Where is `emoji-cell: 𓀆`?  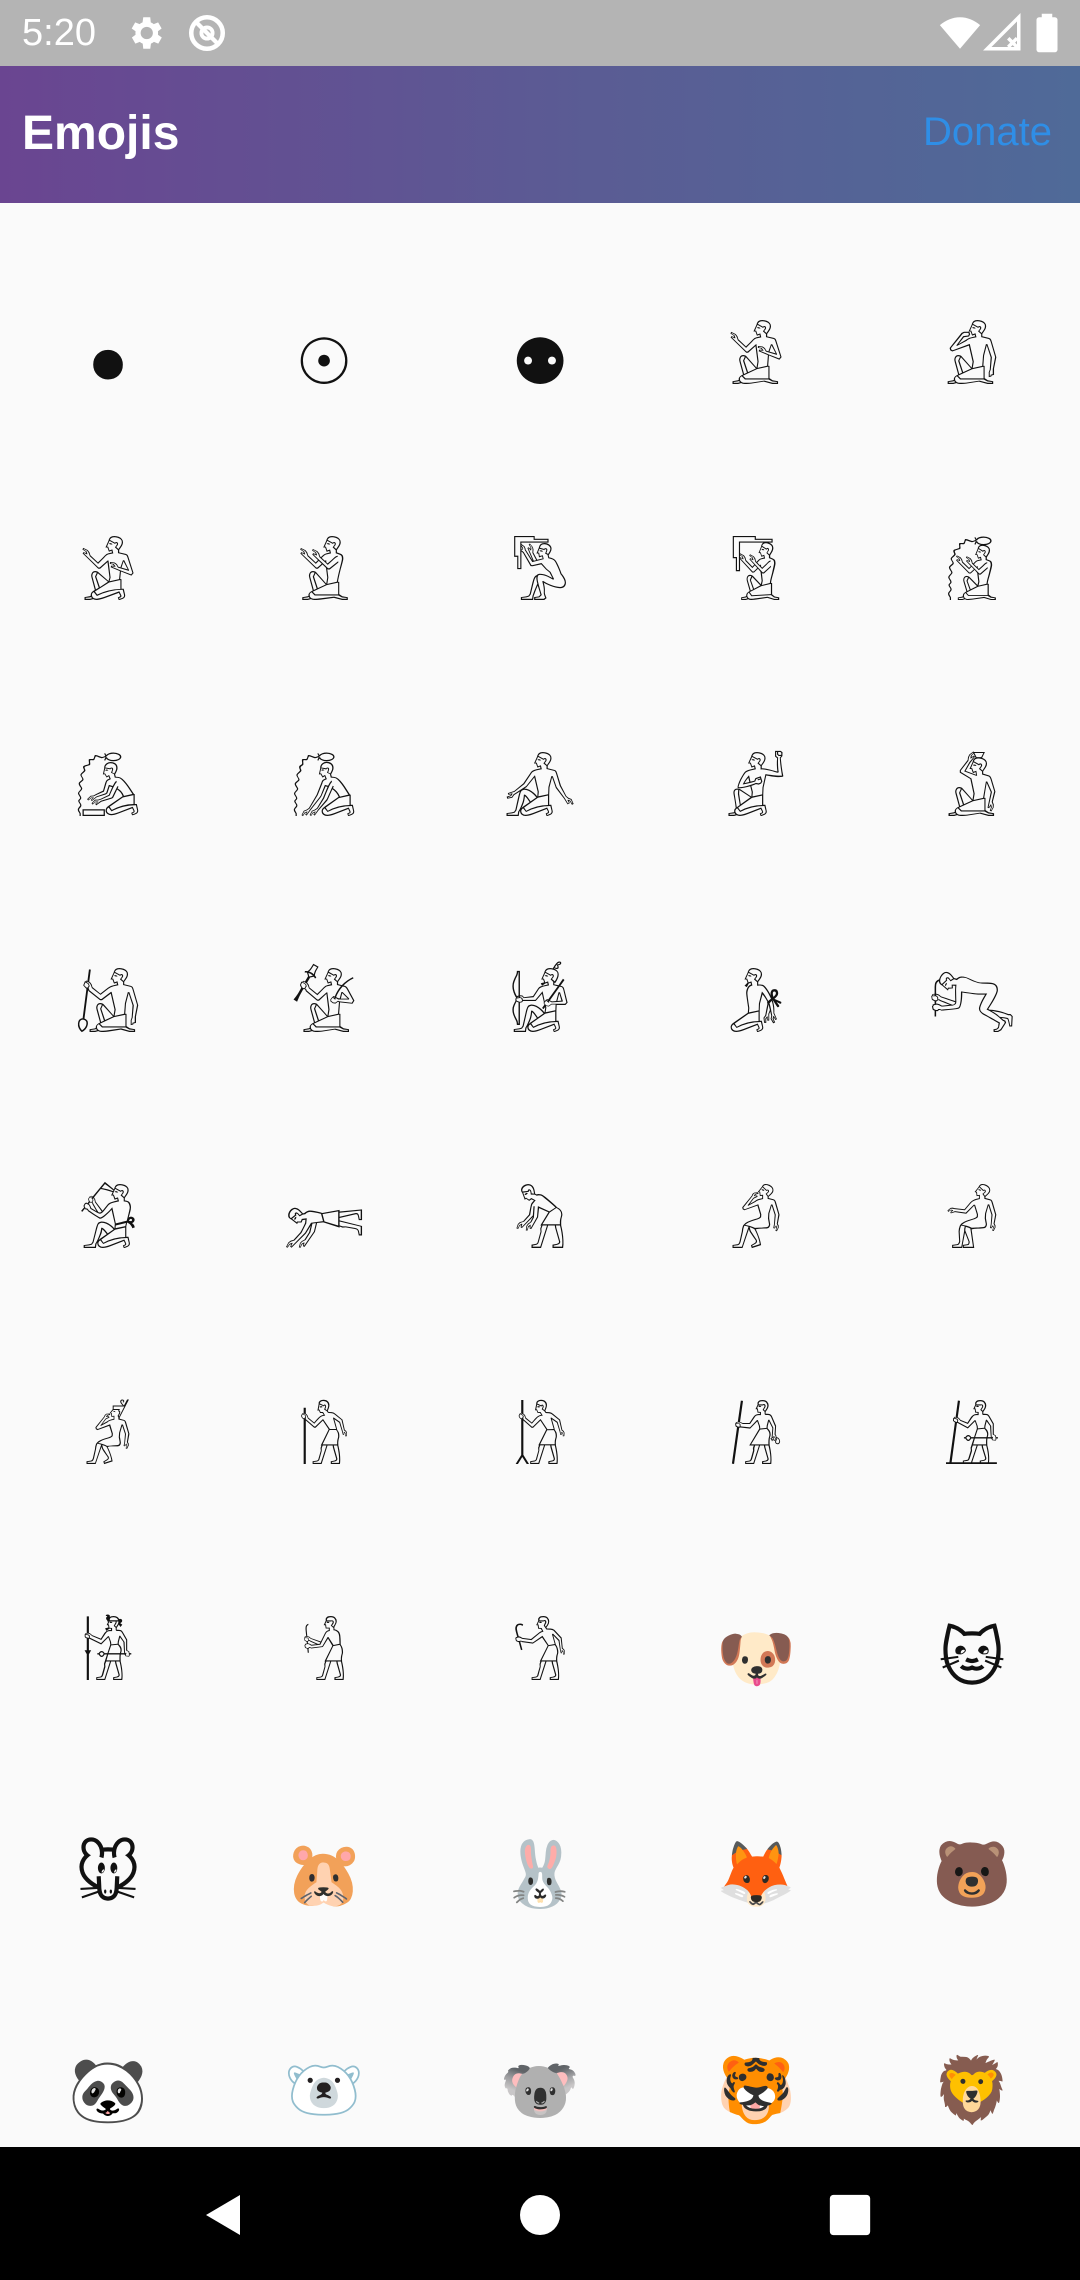 emoji-cell: 𓀆 is located at coordinates (972, 579).